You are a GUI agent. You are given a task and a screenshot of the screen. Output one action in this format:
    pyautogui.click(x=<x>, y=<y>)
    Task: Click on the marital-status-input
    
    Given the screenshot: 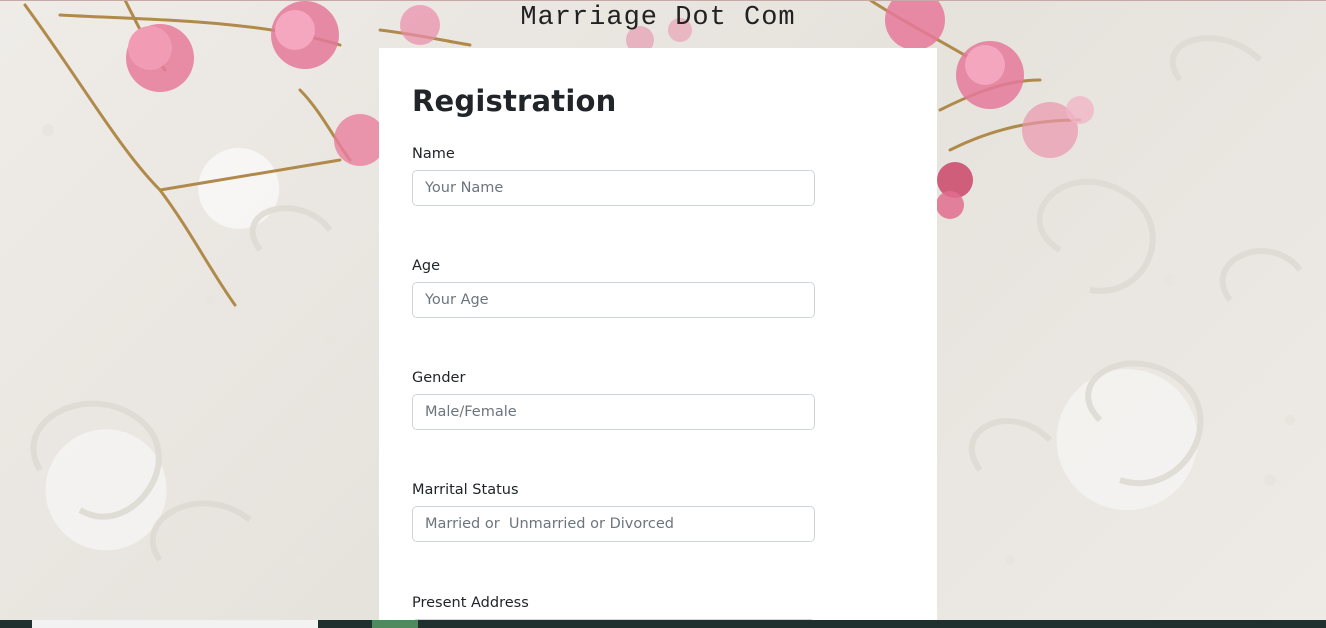 What is the action you would take?
    pyautogui.click(x=613, y=524)
    